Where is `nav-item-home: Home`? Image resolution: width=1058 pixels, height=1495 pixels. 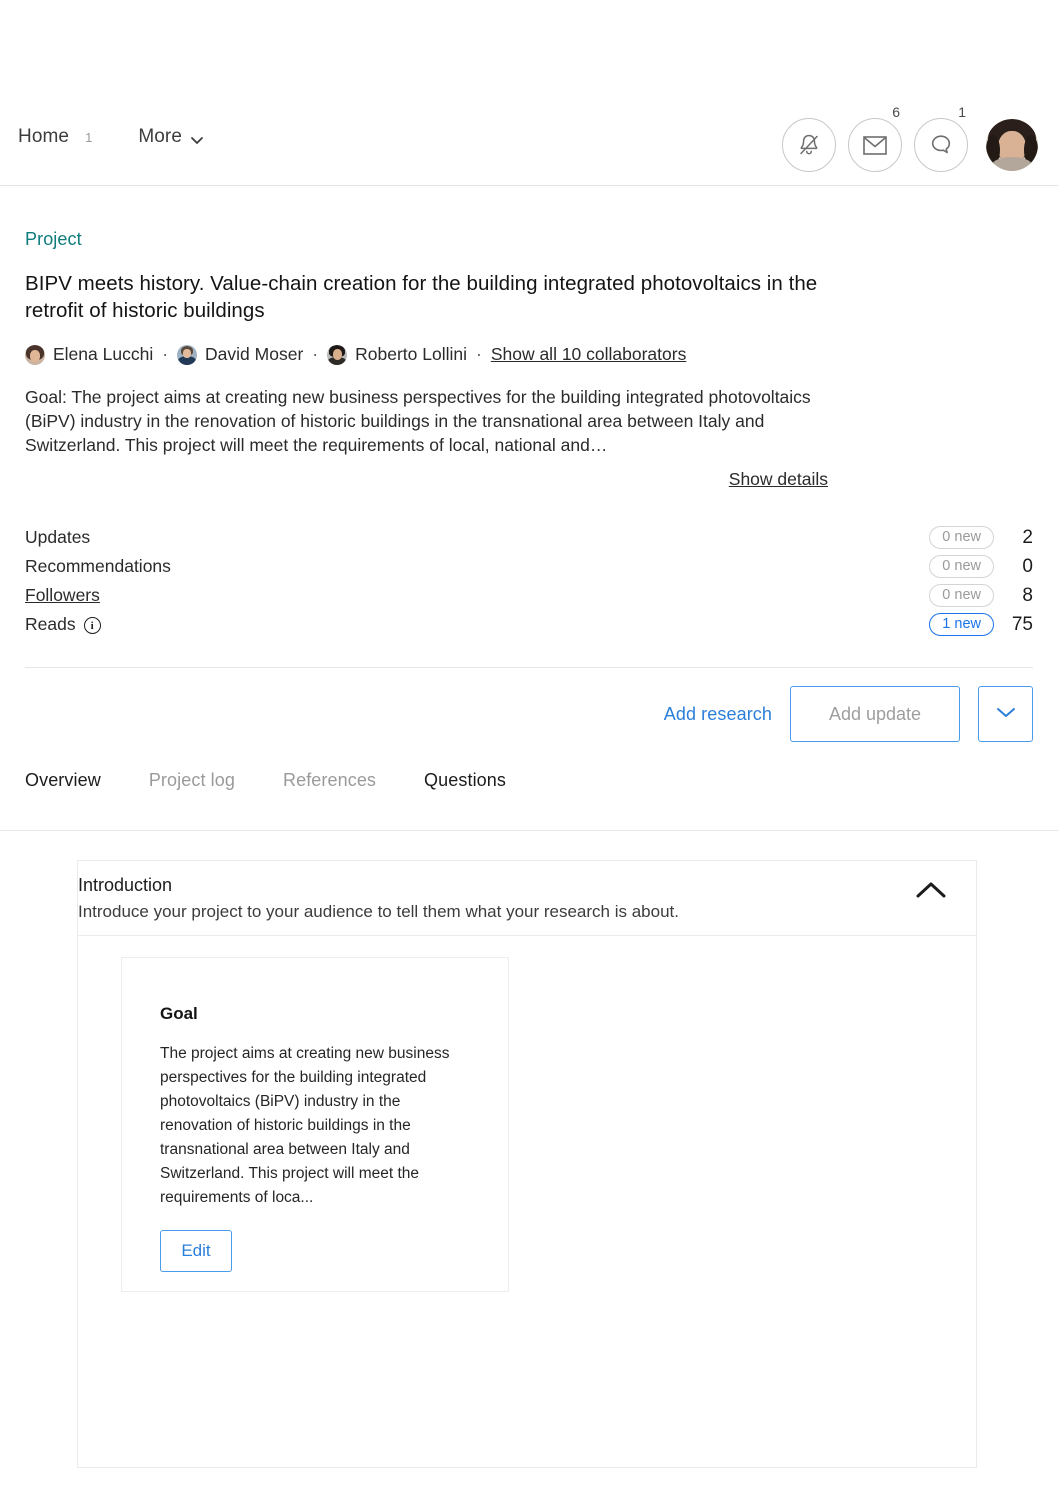
nav-item-home: Home is located at coordinates (43, 137).